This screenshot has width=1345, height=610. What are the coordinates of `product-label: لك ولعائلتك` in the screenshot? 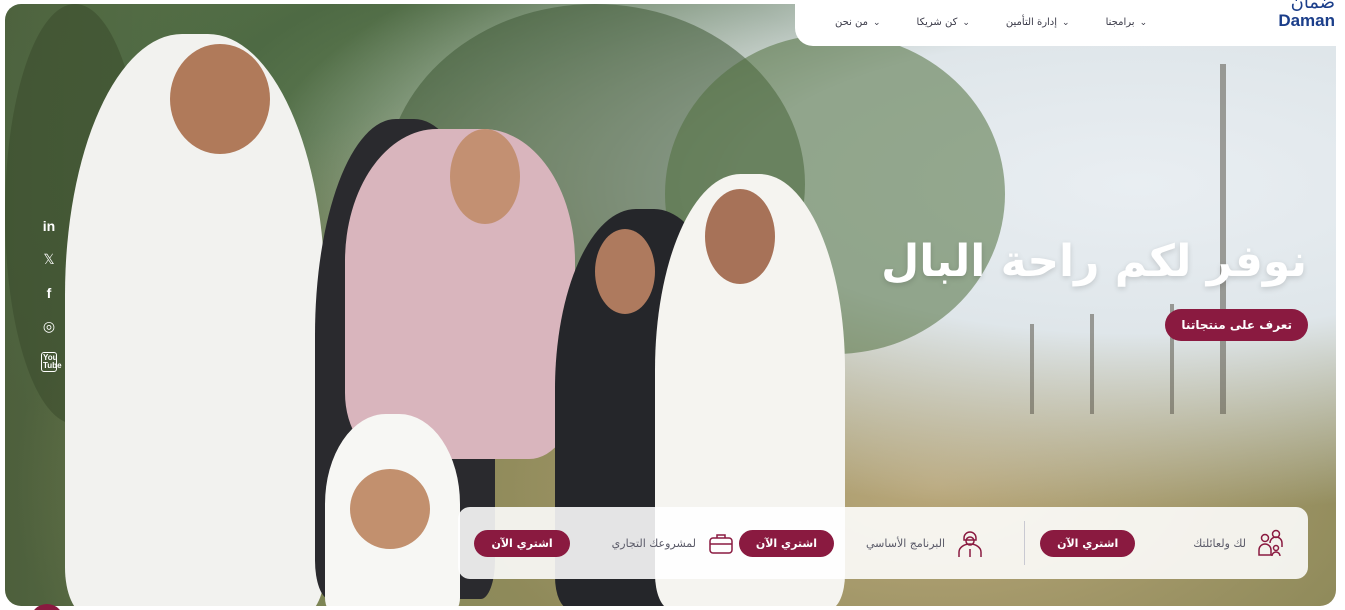 It's located at (1219, 543).